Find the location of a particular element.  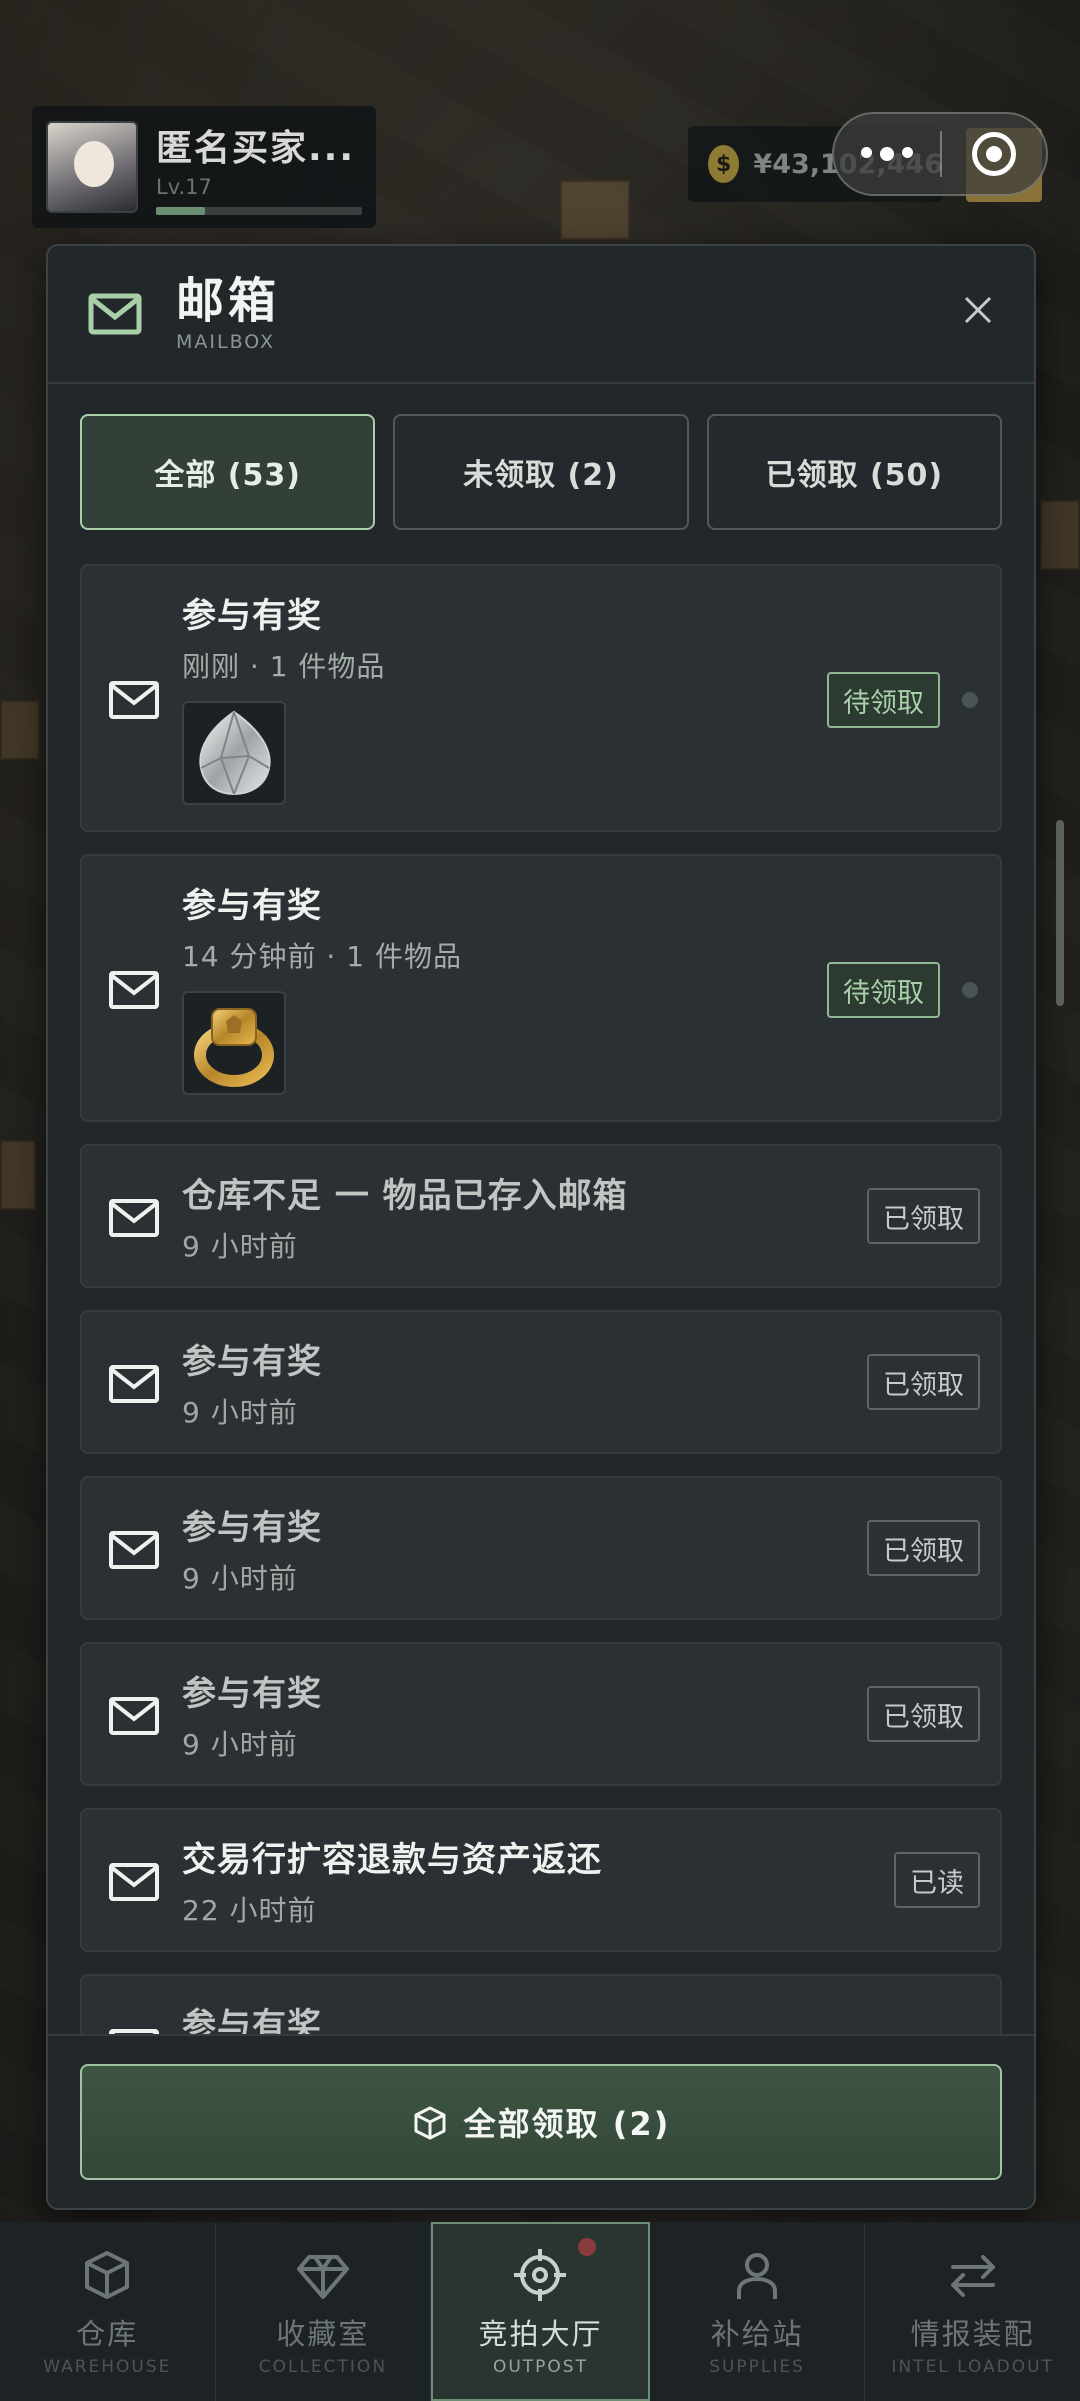

close-button is located at coordinates (978, 310).